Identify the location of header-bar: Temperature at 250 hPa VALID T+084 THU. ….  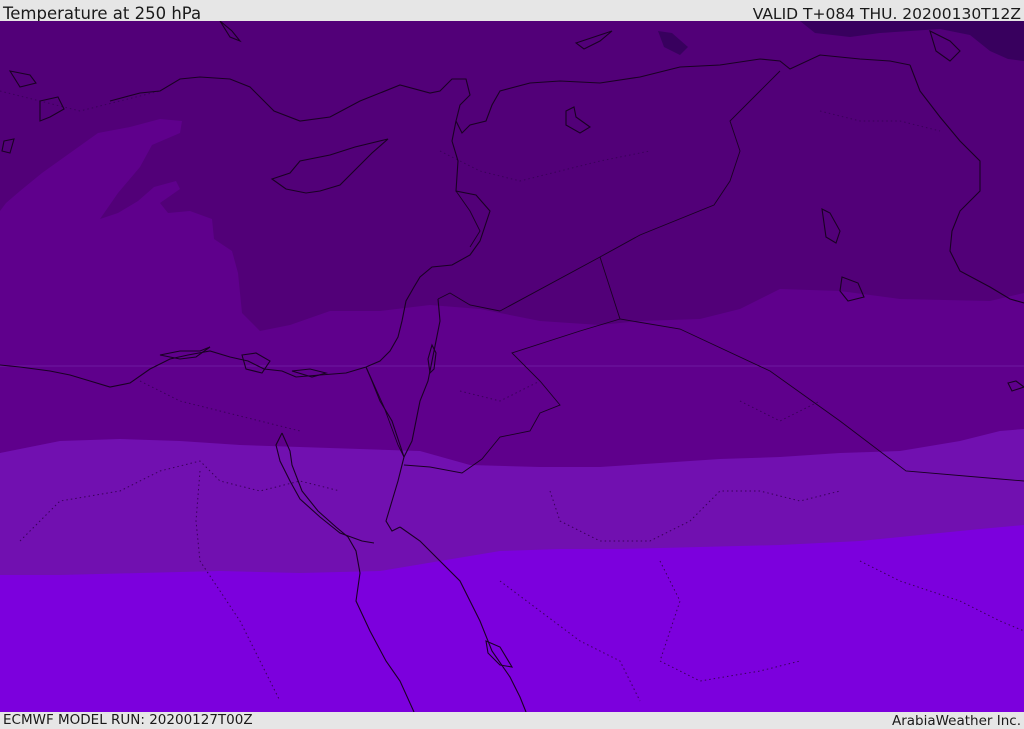
(512, 11).